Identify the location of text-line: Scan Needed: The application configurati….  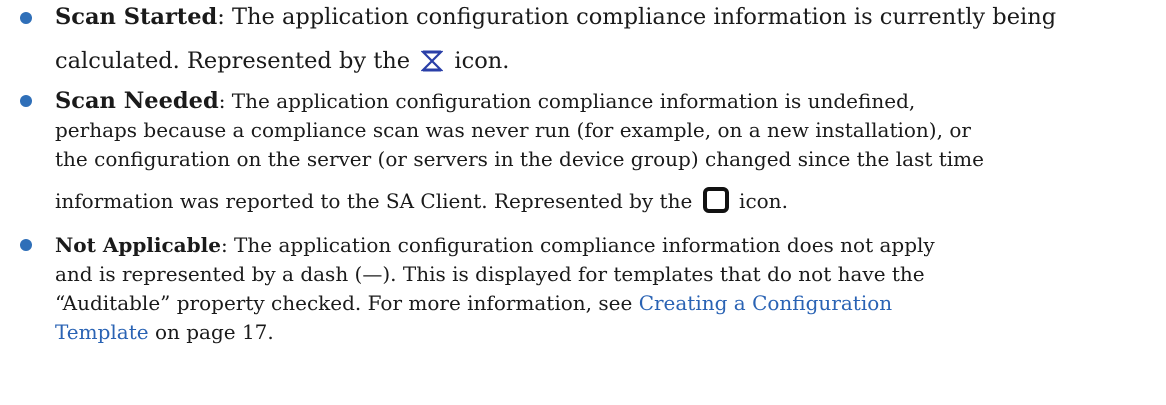
(485, 101).